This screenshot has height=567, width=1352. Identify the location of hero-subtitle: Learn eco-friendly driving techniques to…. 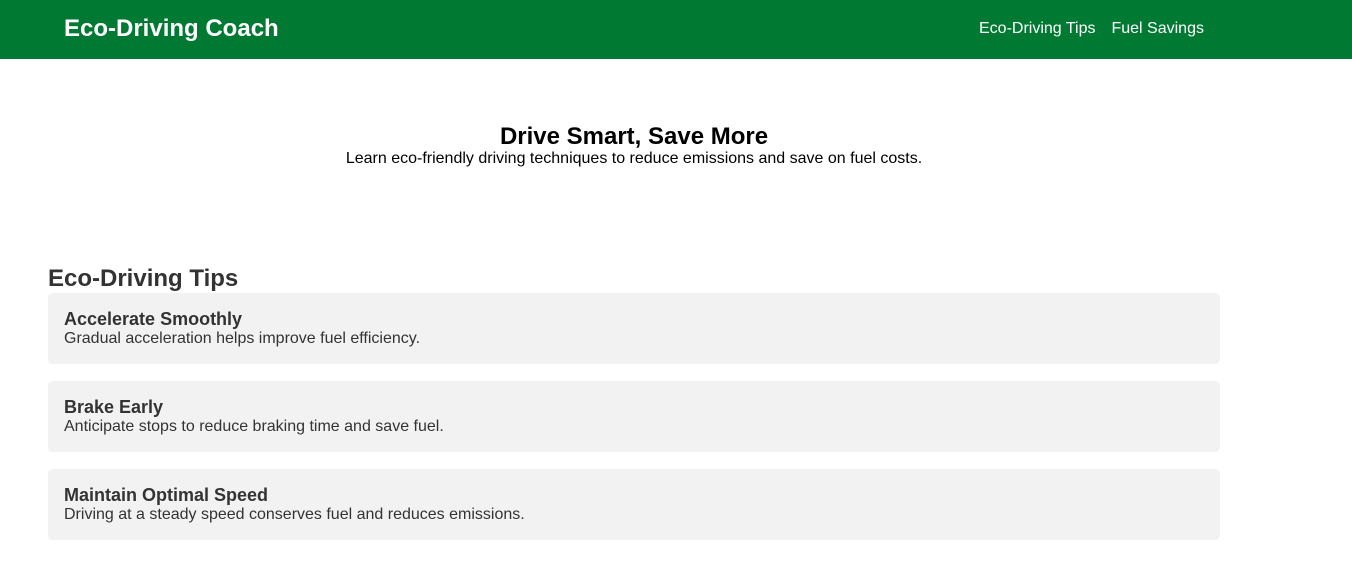
(634, 158).